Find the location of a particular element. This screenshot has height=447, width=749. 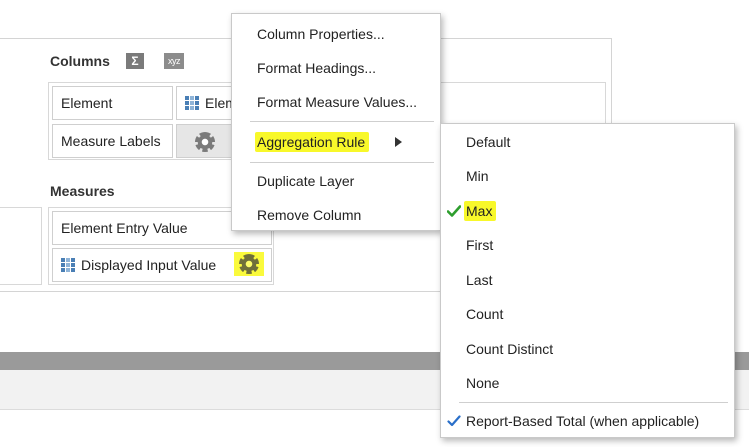

submenu-item-report-based-total: Report-Based Total (when applicable) is located at coordinates (587, 421).